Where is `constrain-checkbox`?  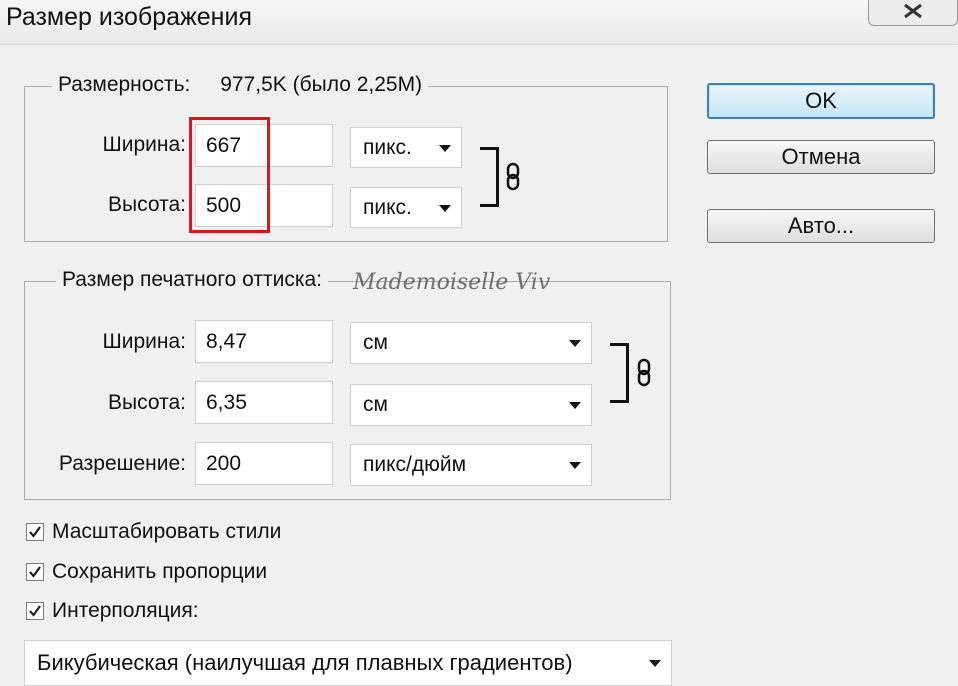
constrain-checkbox is located at coordinates (35, 572).